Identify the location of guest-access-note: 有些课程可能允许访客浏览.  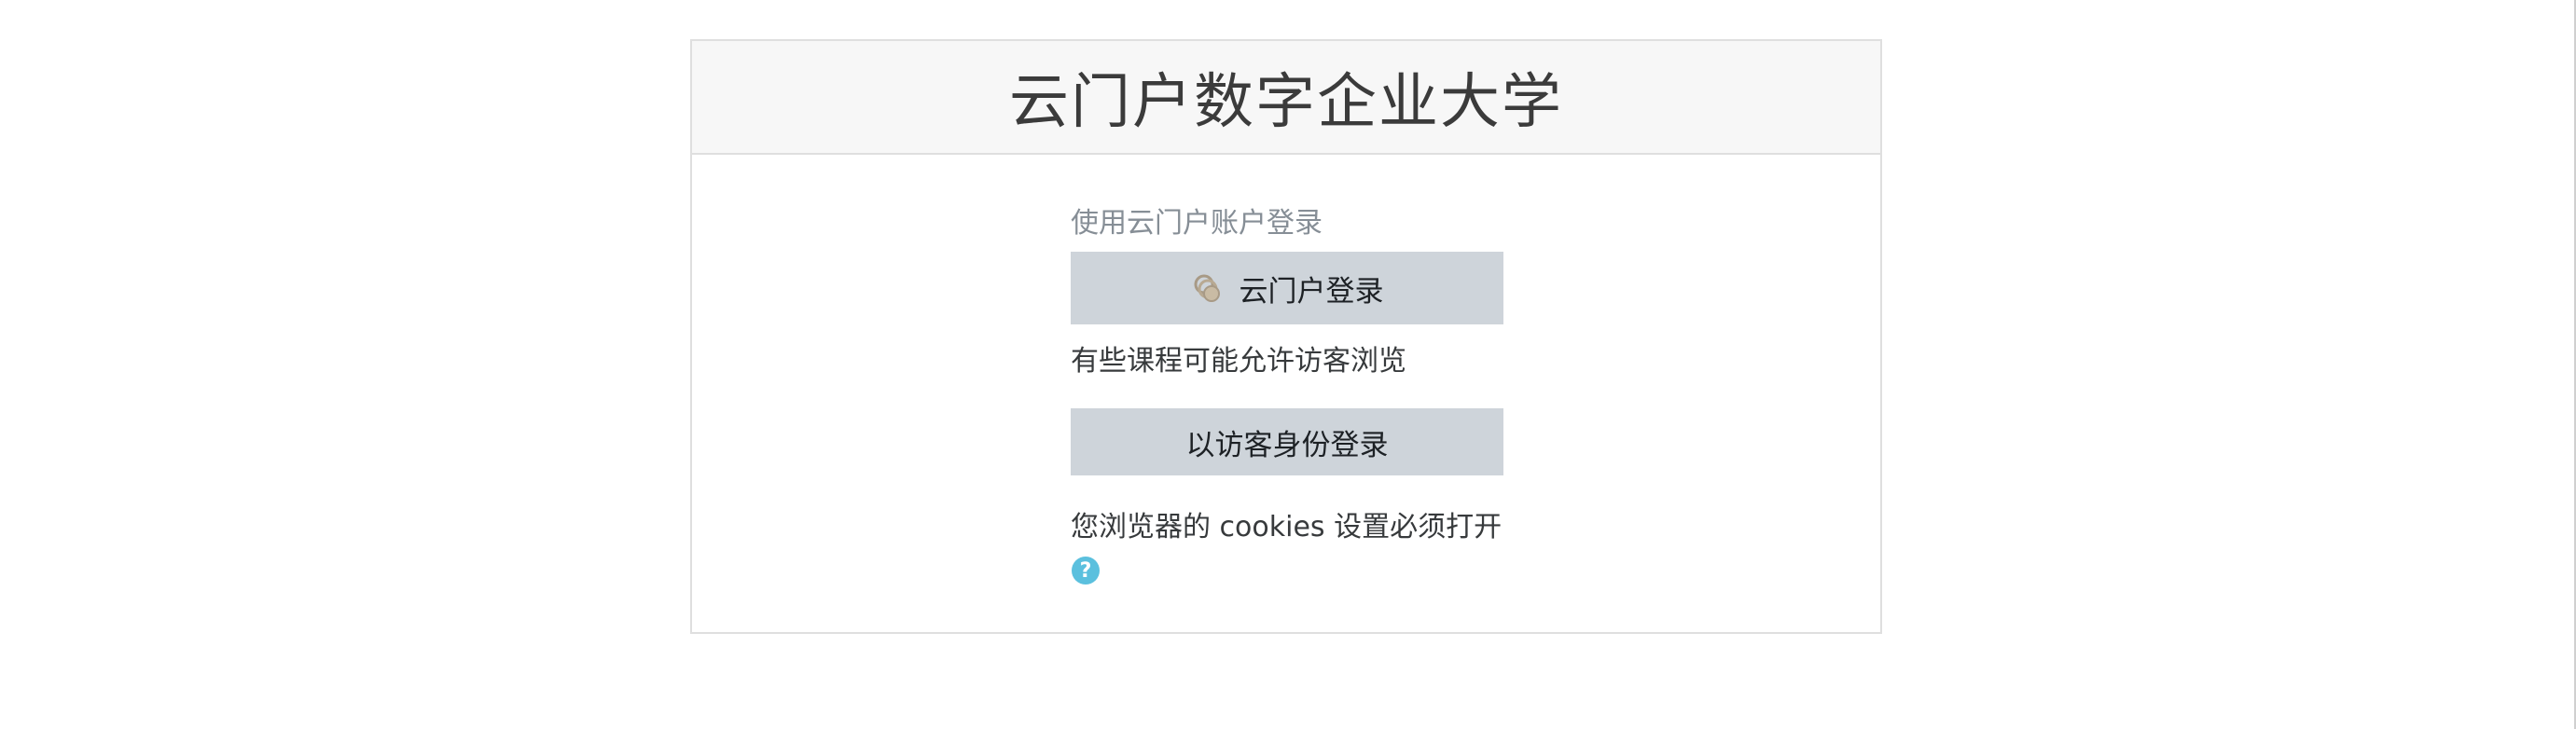
(1238, 361).